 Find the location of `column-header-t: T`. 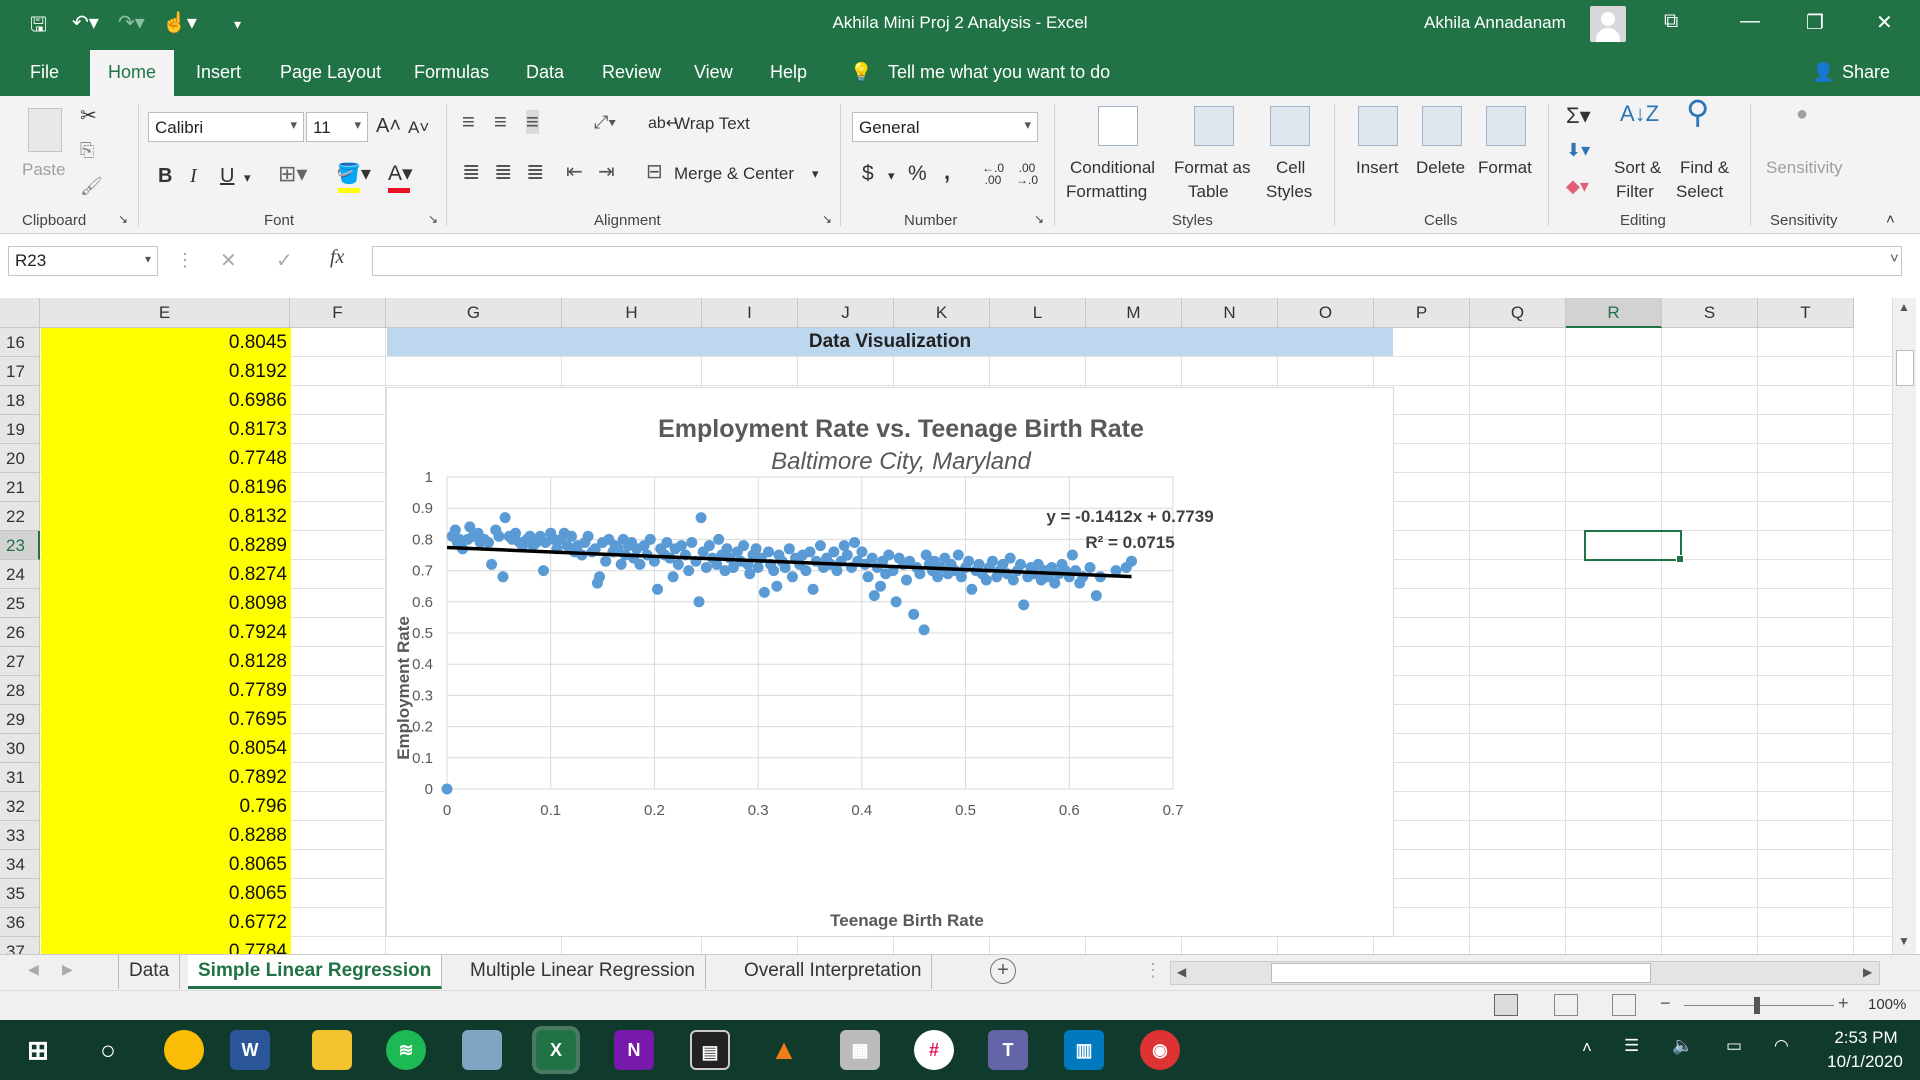

column-header-t: T is located at coordinates (1806, 313).